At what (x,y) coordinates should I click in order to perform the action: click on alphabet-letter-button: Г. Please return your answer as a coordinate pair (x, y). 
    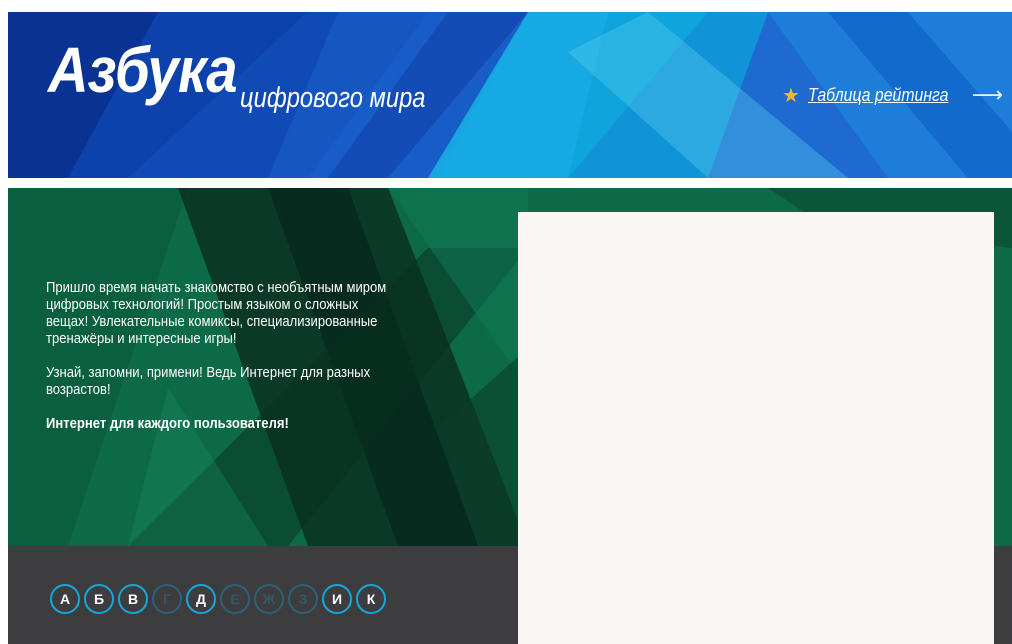
    Looking at the image, I should click on (167, 599).